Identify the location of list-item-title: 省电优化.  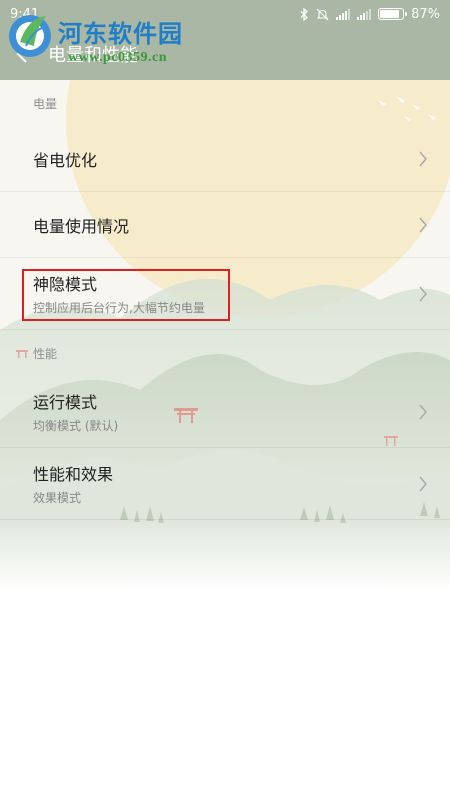
(65, 160).